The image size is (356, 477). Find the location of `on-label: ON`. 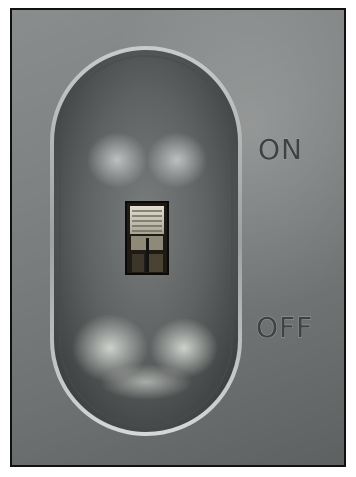

on-label: ON is located at coordinates (280, 149).